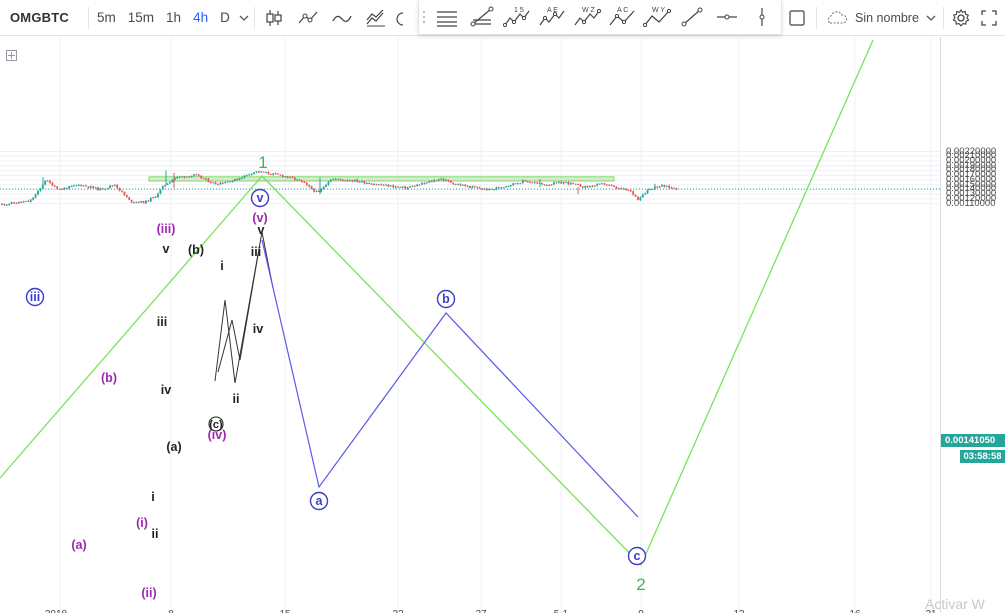 This screenshot has width=1005, height=613. I want to click on horizontal-ray-tool, so click(726, 17).